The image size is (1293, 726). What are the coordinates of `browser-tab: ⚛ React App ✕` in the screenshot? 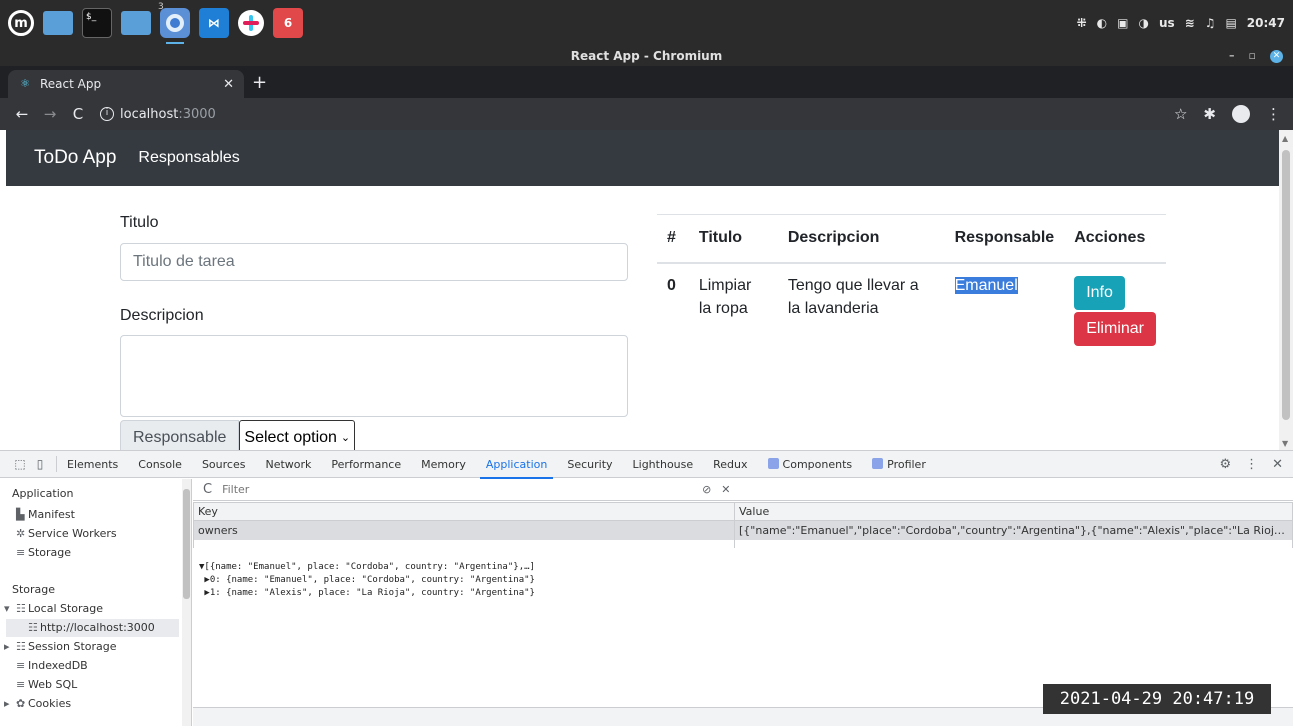 It's located at (126, 84).